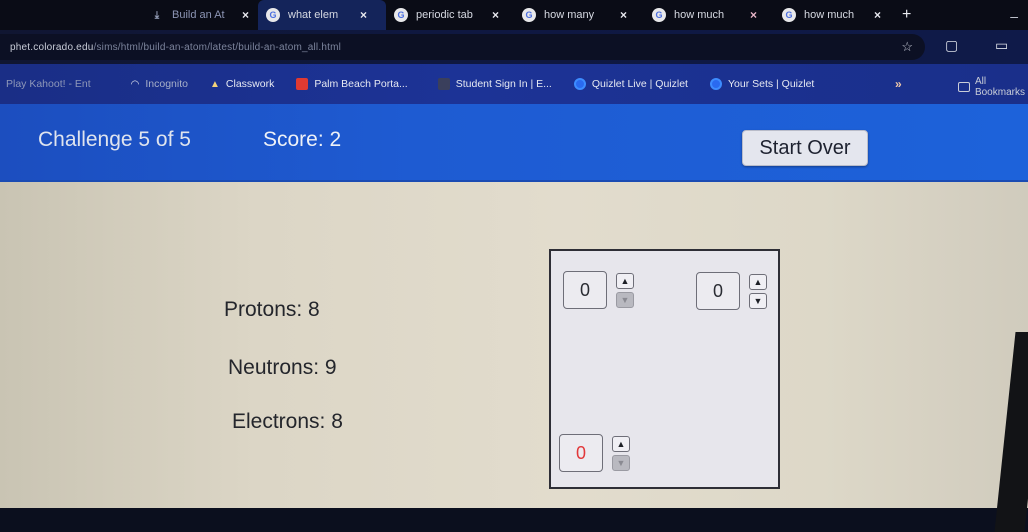 This screenshot has height=532, width=1028. I want to click on incognito-icon: ◠, so click(135, 84).